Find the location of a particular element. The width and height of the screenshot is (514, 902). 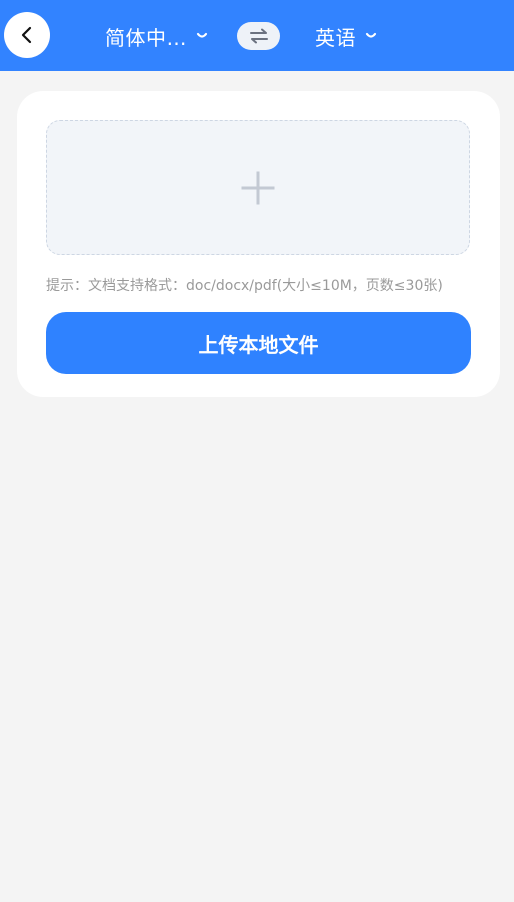

file-dropzone is located at coordinates (258, 187).